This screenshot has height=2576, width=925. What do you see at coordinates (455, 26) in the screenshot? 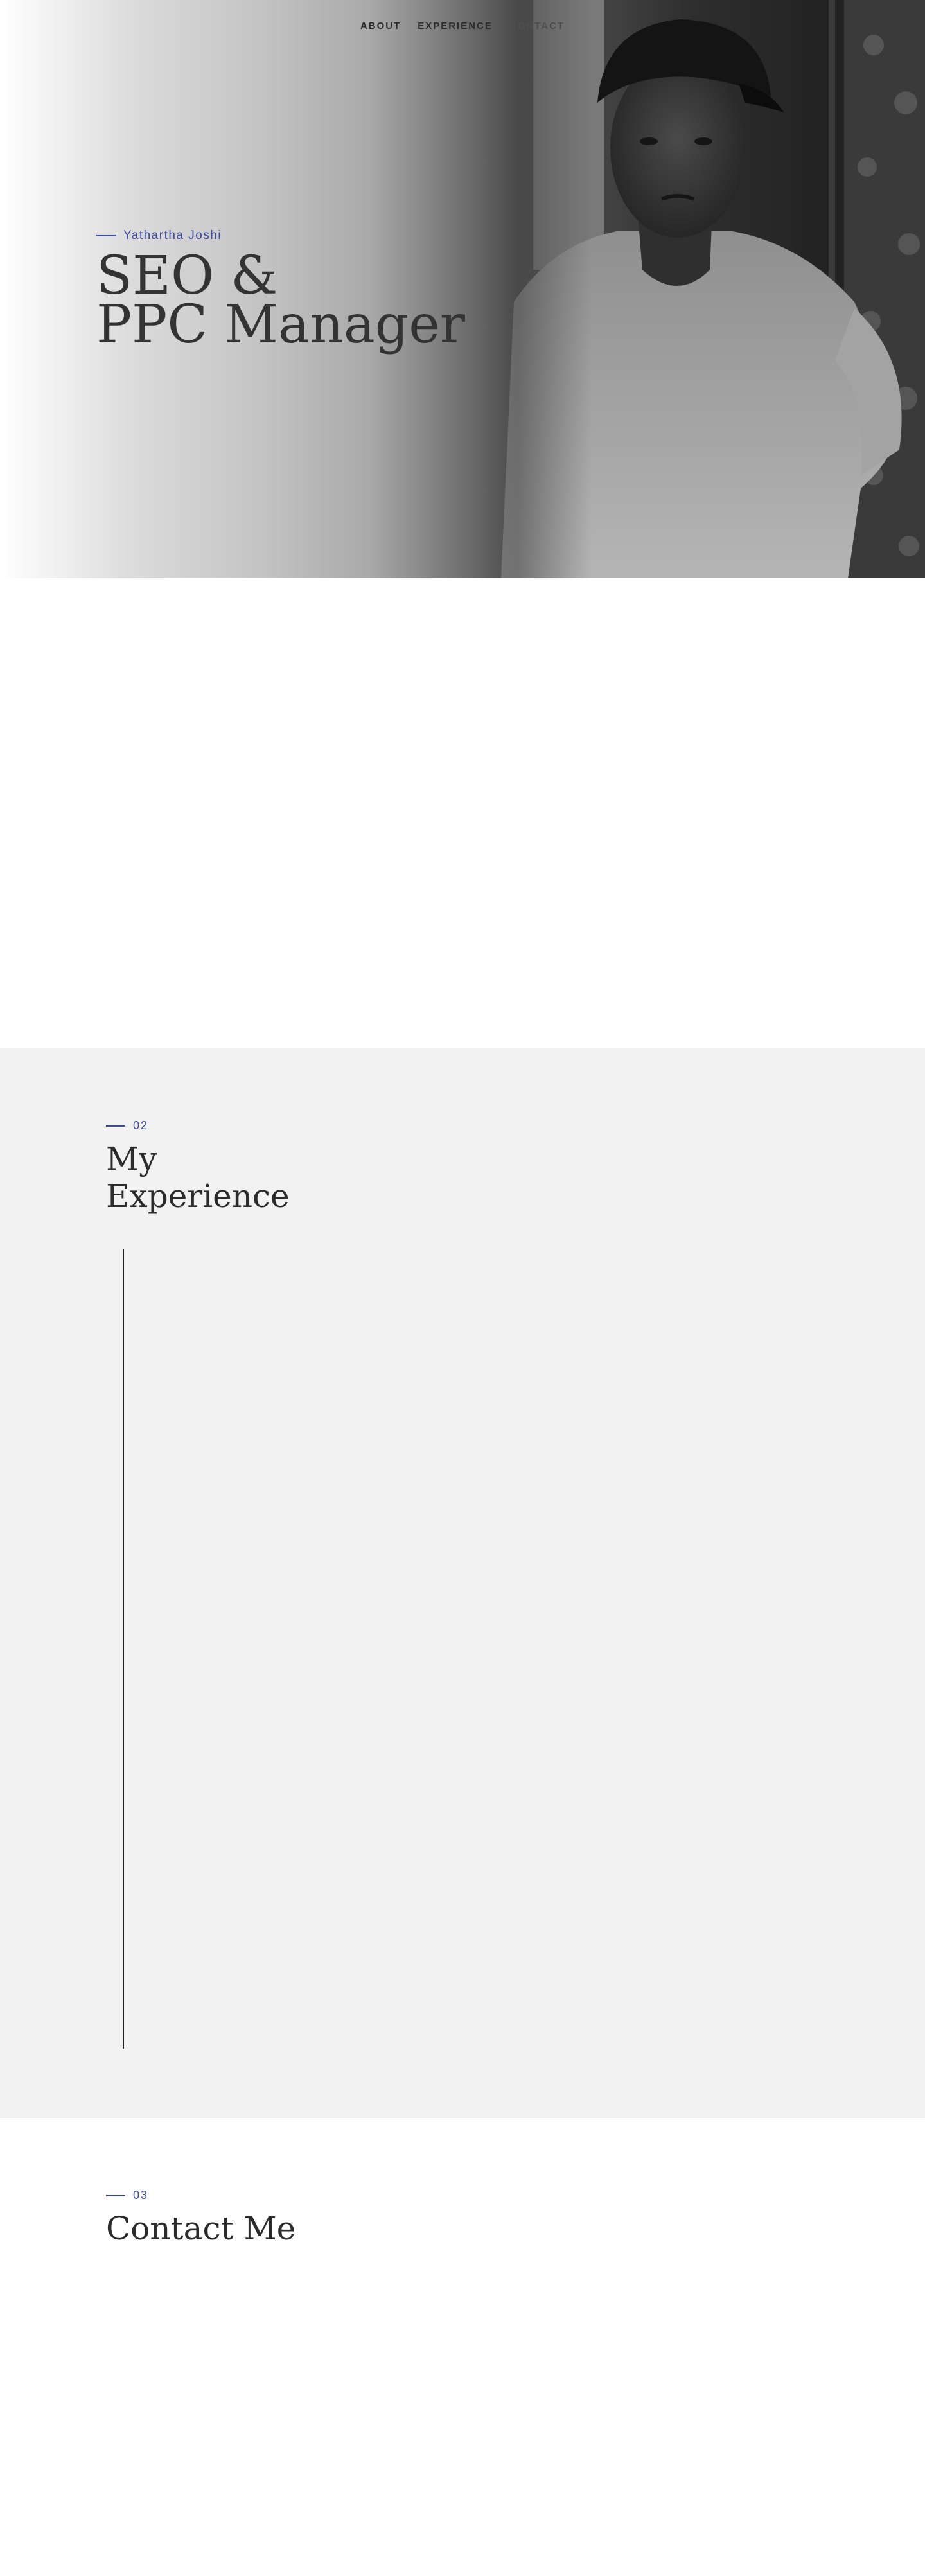
I see `nav-experience-link: EXPERIENCE` at bounding box center [455, 26].